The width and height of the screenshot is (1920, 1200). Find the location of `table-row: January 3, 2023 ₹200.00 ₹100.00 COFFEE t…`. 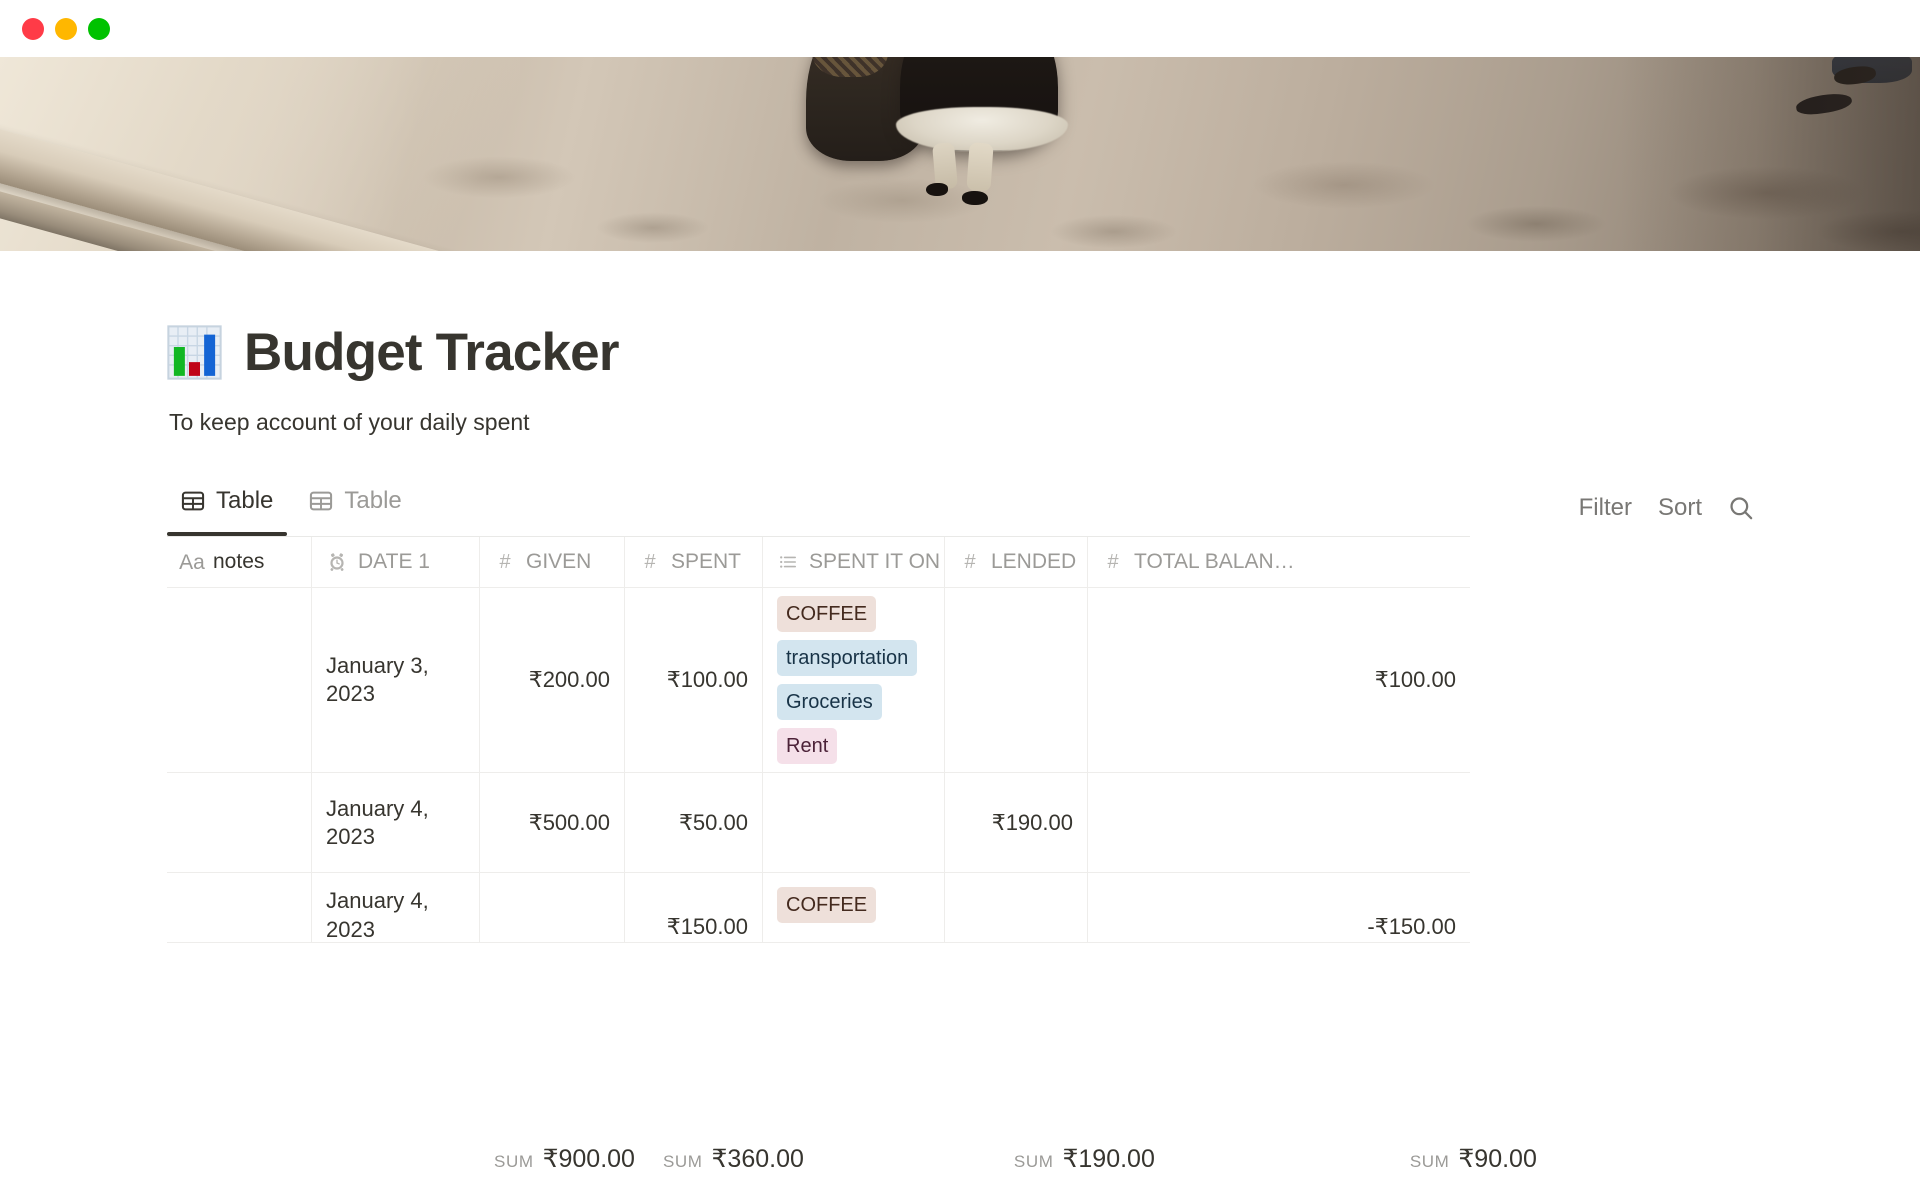

table-row: January 3, 2023 ₹200.00 ₹100.00 COFFEE t… is located at coordinates (818, 681).